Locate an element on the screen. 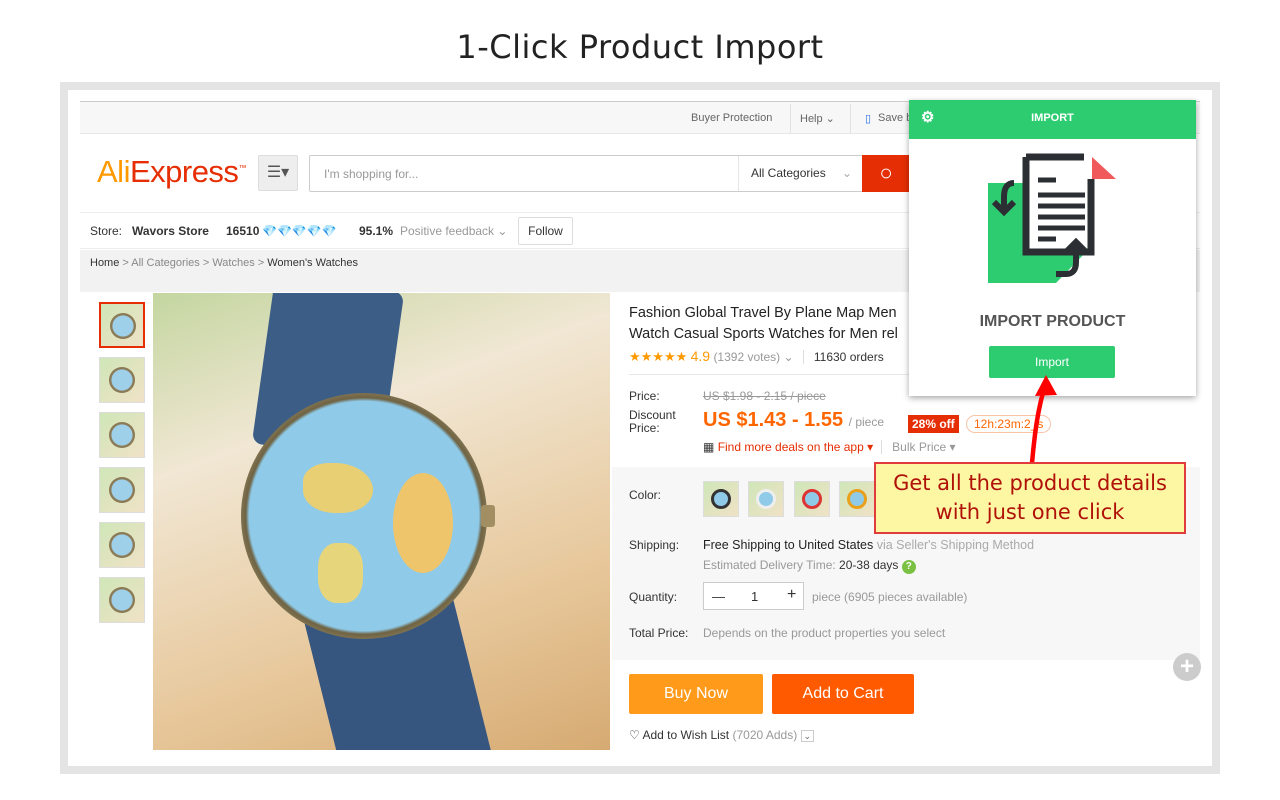 The height and width of the screenshot is (800, 1280). increase-button: + is located at coordinates (791, 595).